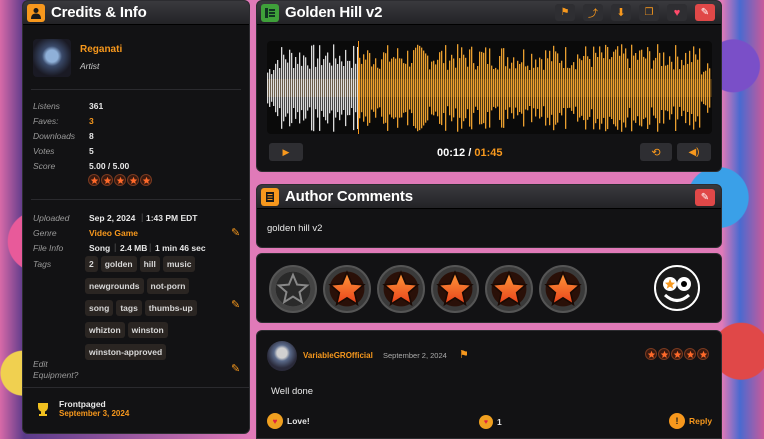 The height and width of the screenshot is (439, 764). Describe the element at coordinates (338, 355) in the screenshot. I see `reviewer-name: VariableGROfficial` at that location.